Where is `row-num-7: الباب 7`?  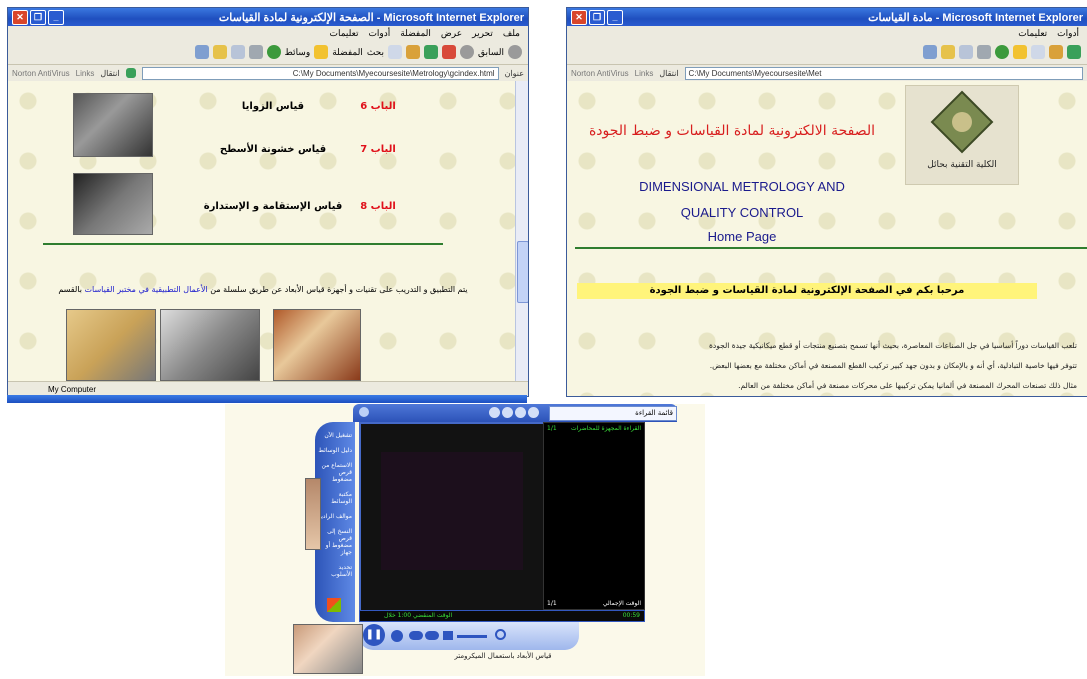
row-num-7: الباب 7 is located at coordinates (378, 149).